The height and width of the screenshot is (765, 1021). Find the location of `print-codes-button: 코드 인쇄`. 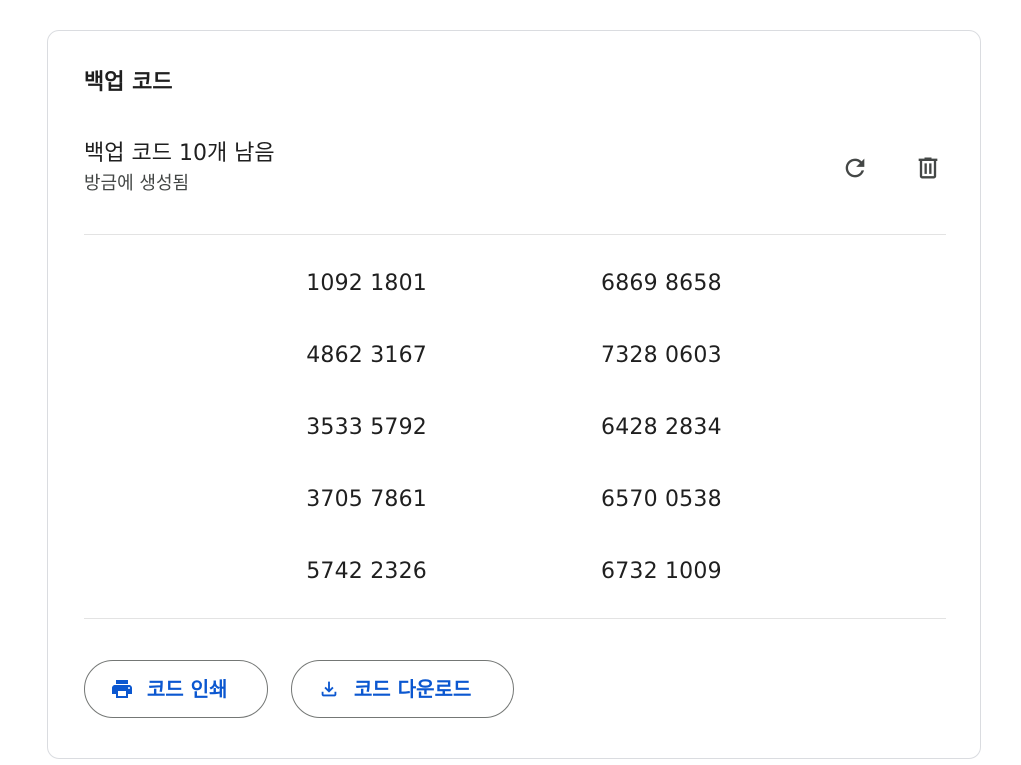

print-codes-button: 코드 인쇄 is located at coordinates (176, 689).